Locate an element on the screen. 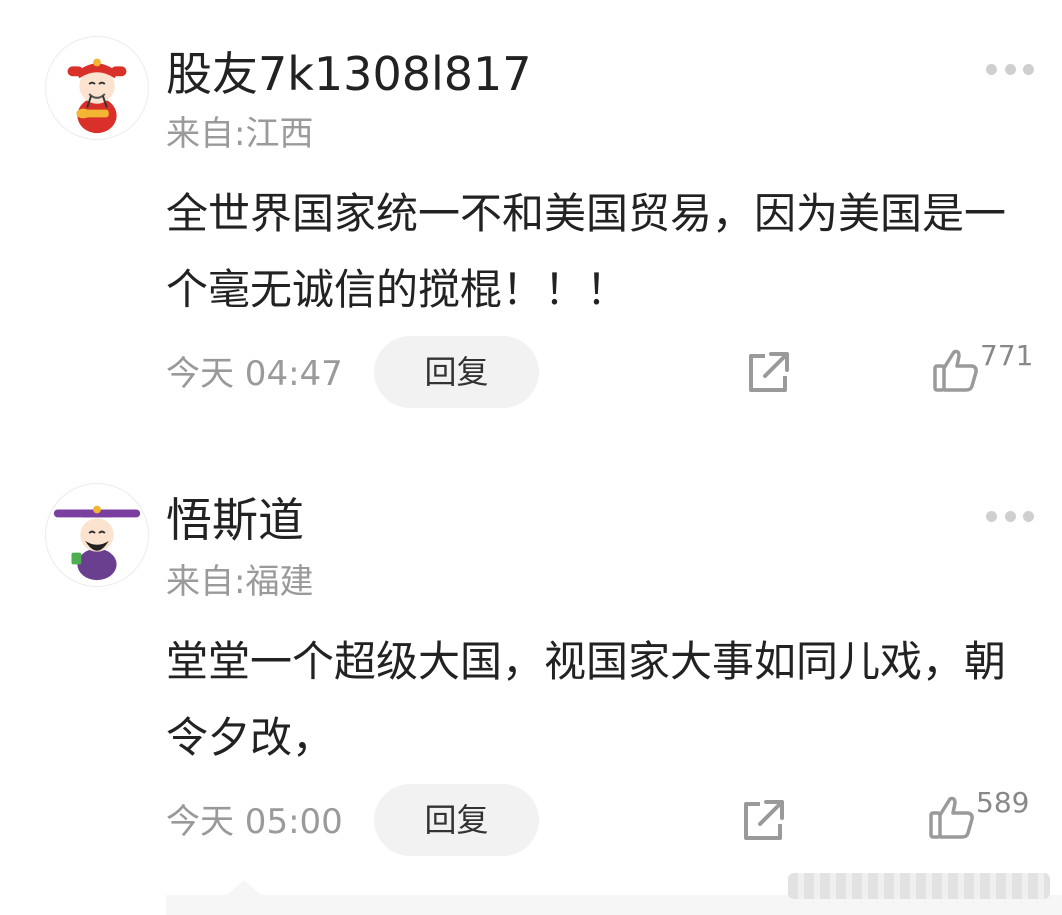 The width and height of the screenshot is (1062, 915). wealth-god-red-avatar-icon is located at coordinates (97, 96).